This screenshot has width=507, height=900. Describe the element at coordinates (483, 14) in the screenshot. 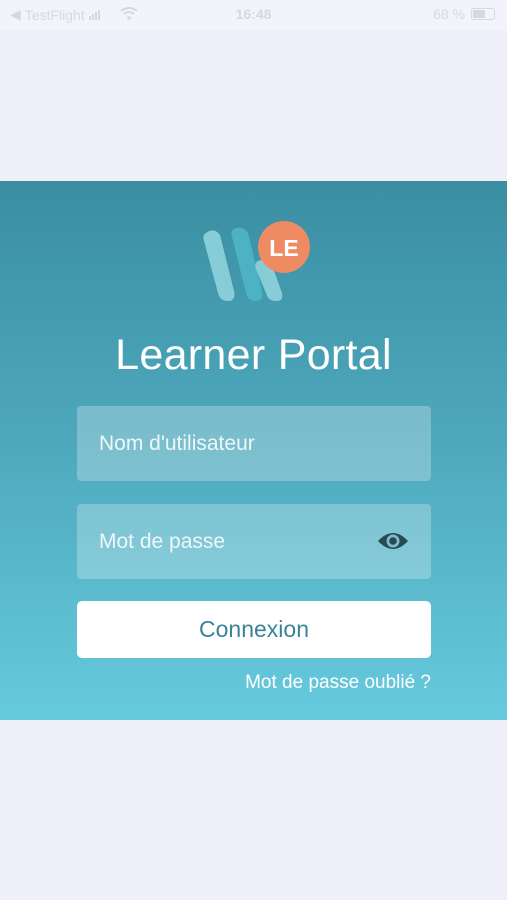

I see `battery-icon` at that location.